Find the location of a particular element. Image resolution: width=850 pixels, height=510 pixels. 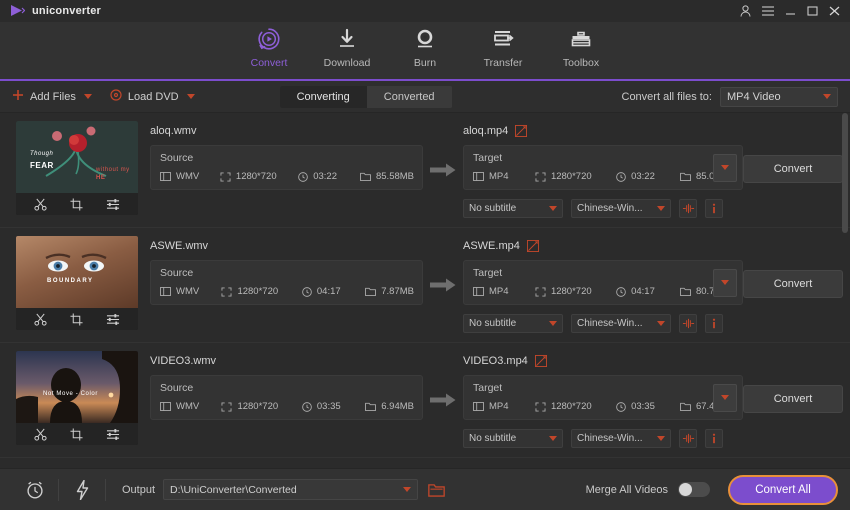

convert-all-button: Convert All is located at coordinates (783, 489).